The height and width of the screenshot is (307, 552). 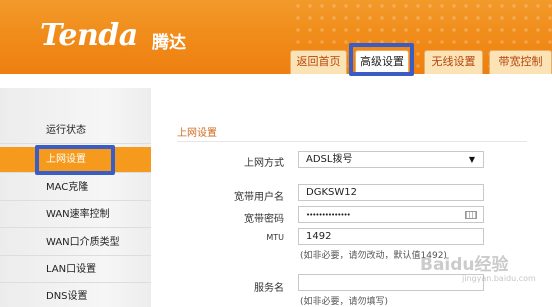 I want to click on password-value: ••••••••••••••, so click(x=328, y=215).